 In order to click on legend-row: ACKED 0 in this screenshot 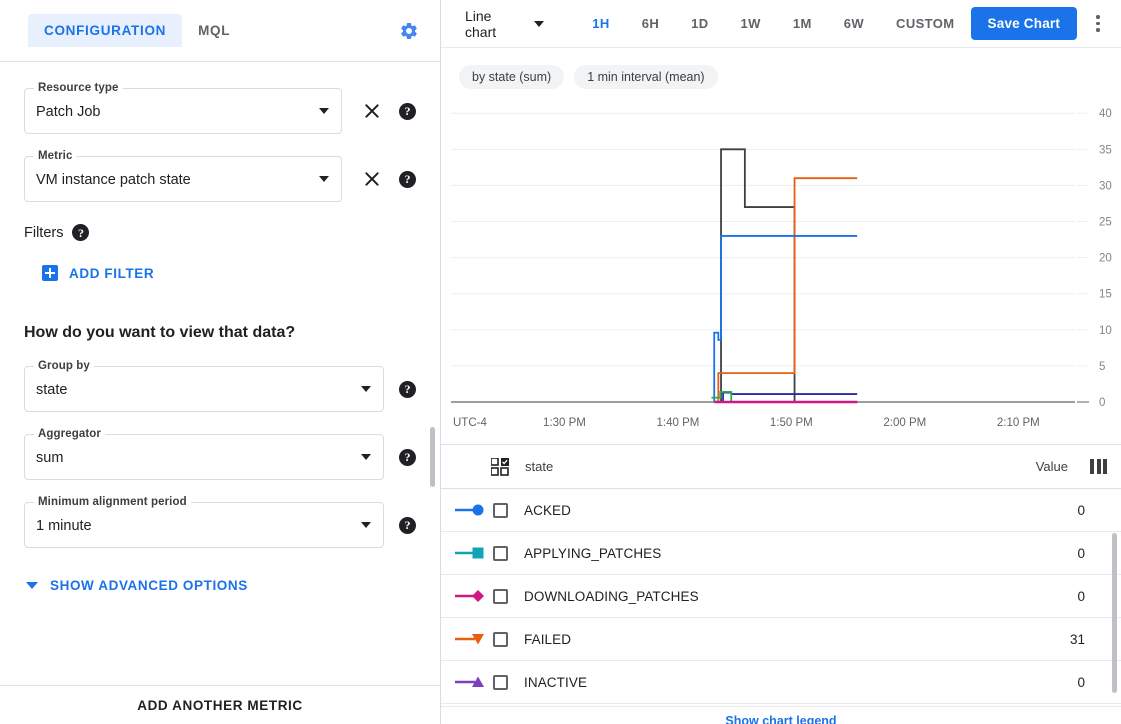, I will do `click(781, 510)`.